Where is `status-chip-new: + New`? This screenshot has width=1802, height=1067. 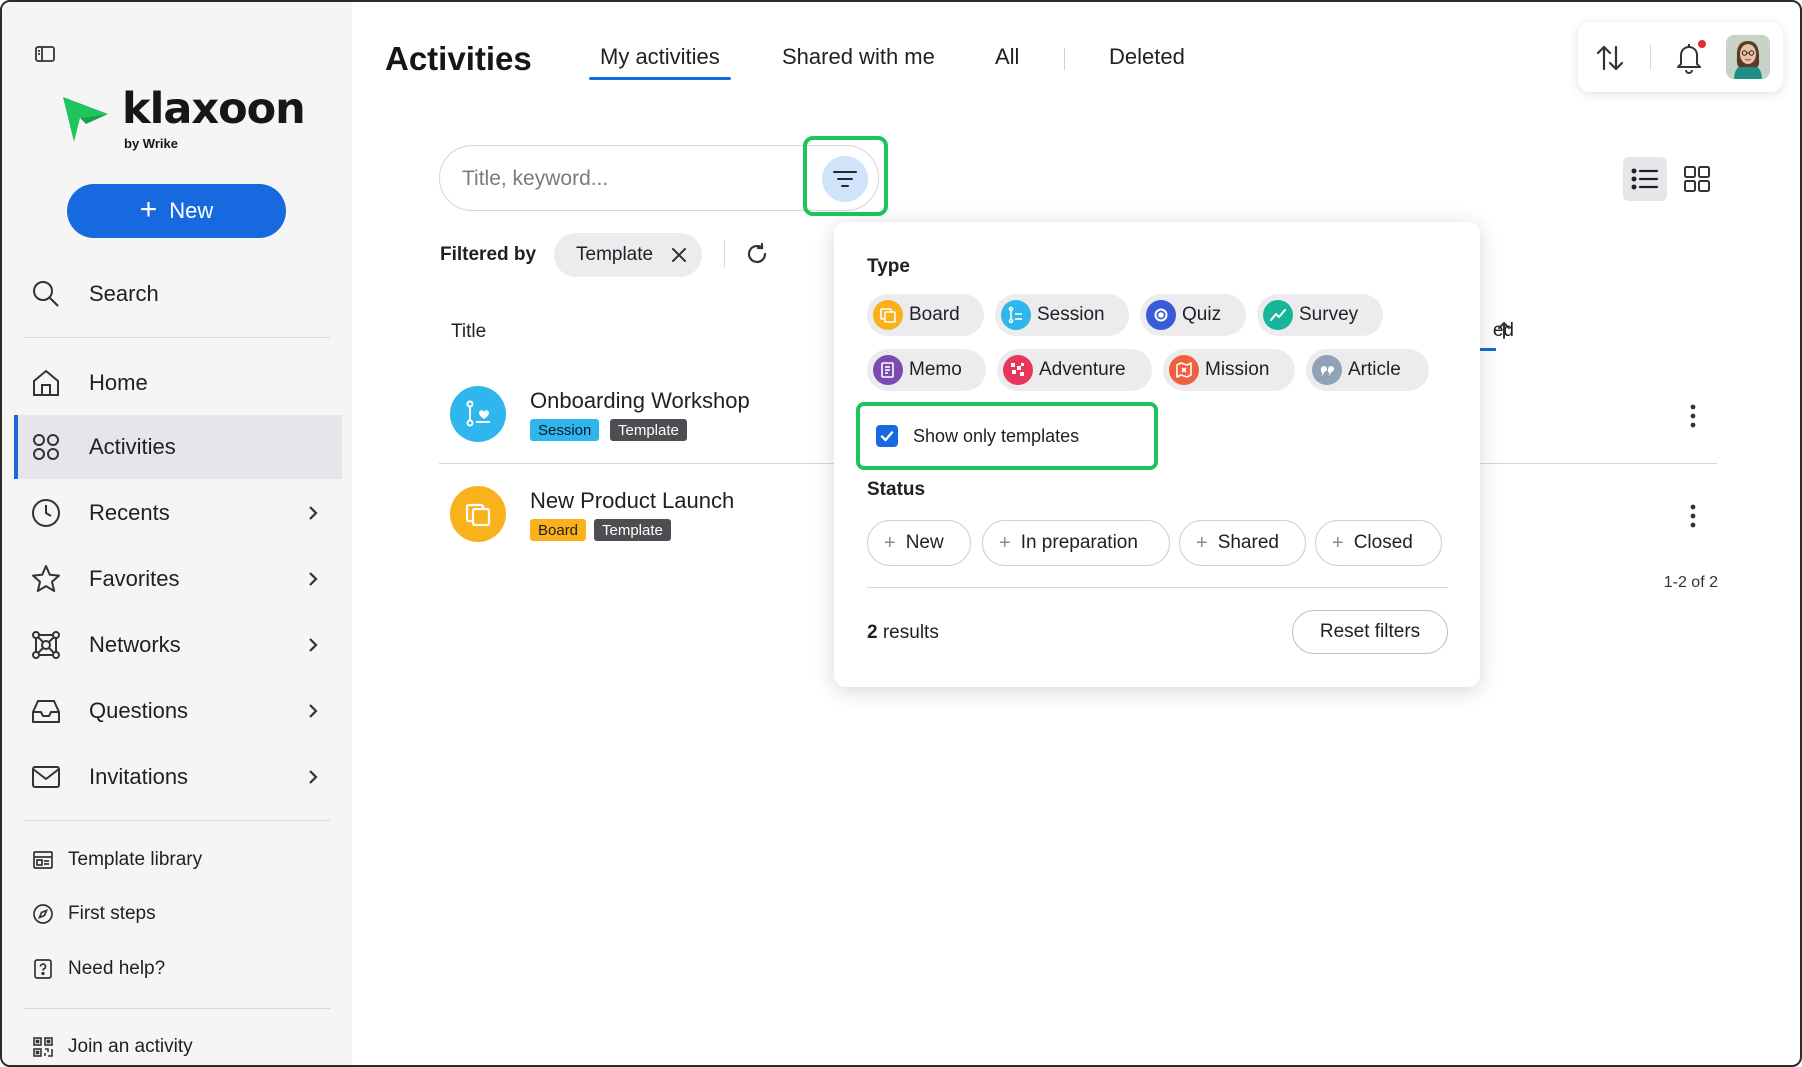
status-chip-new: + New is located at coordinates (919, 543).